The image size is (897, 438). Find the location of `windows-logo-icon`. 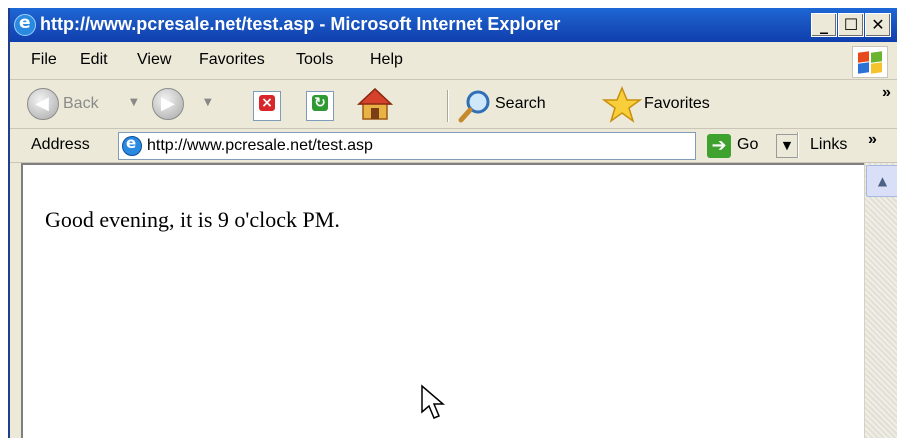

windows-logo-icon is located at coordinates (870, 62).